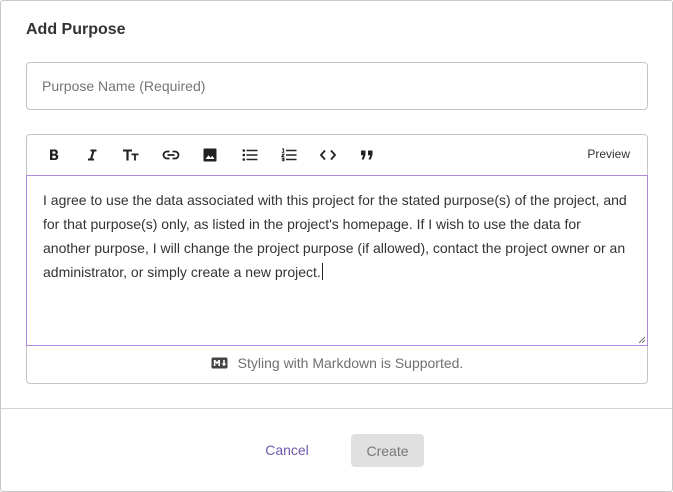 The image size is (673, 492). Describe the element at coordinates (367, 155) in the screenshot. I see `quote-icon` at that location.